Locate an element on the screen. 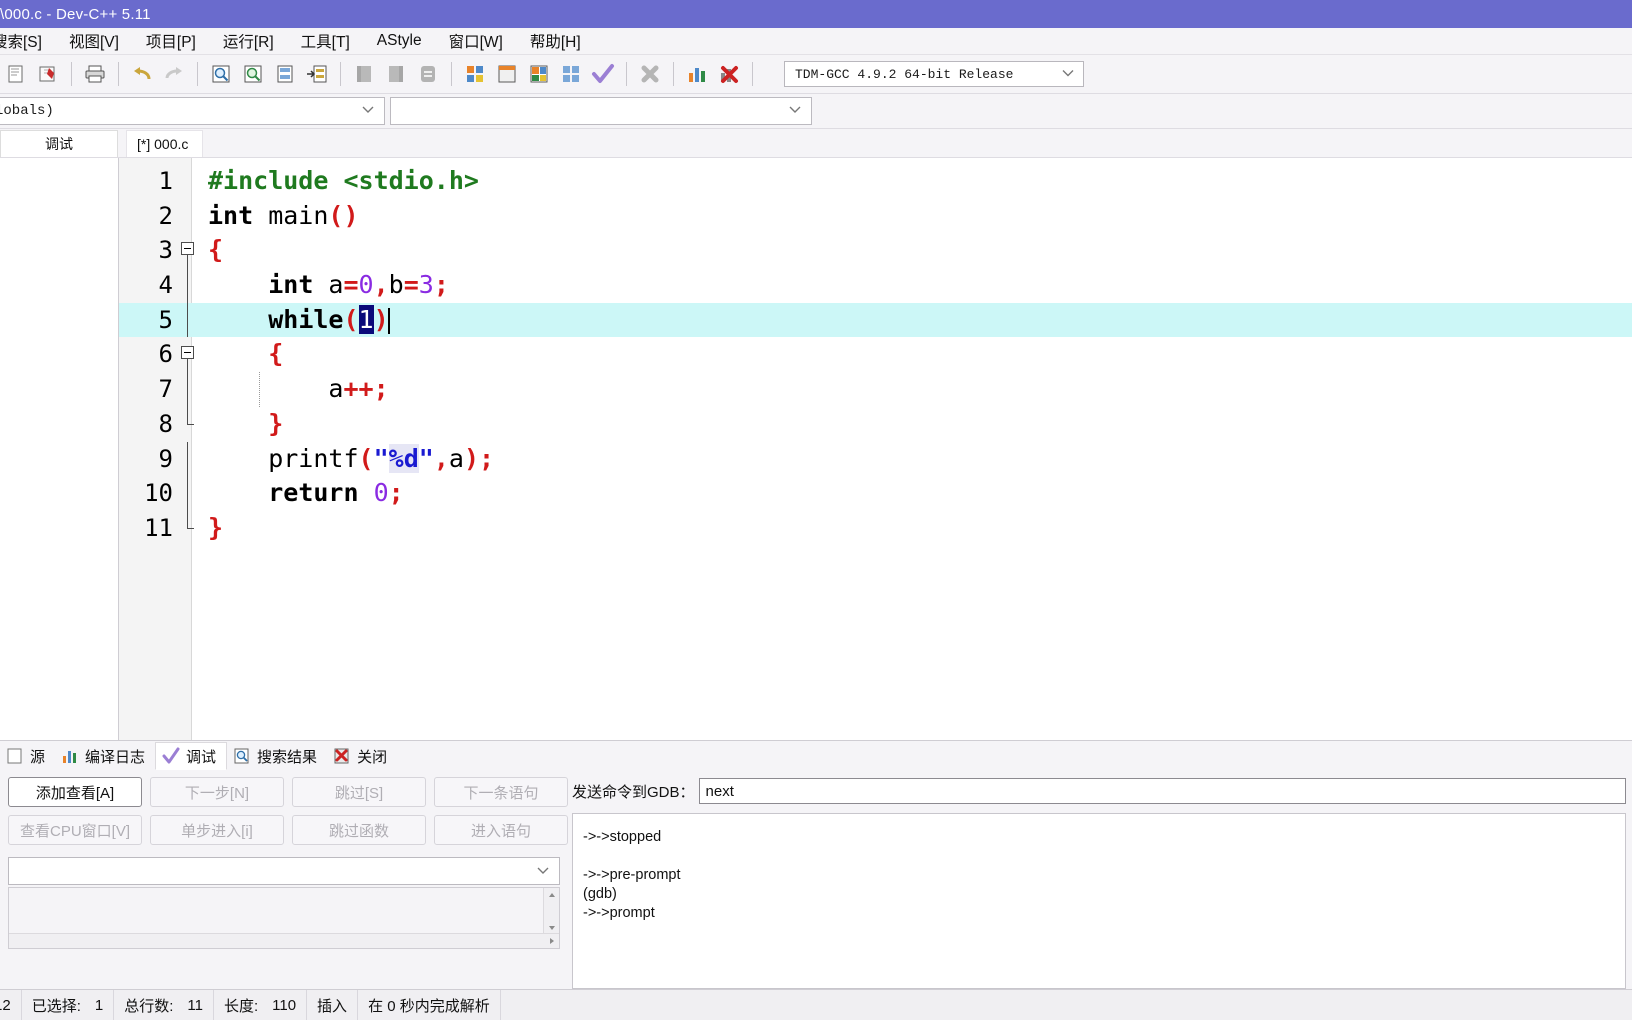 The image size is (1632, 1020). watch-vertical-scrollbar is located at coordinates (551, 911).